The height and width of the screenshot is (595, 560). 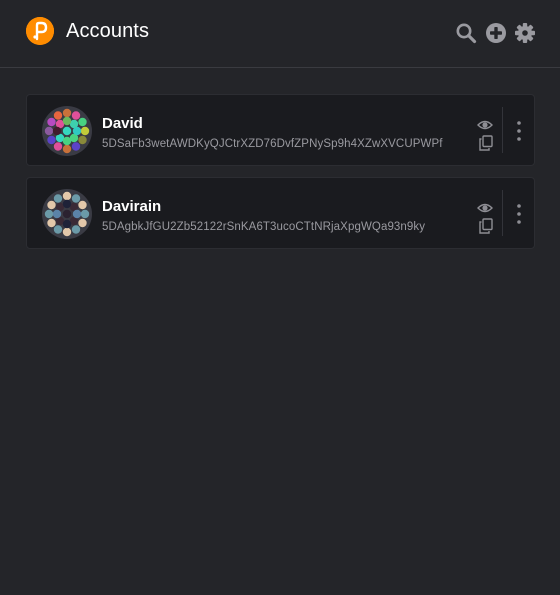 I want to click on page-title: Accounts, so click(x=108, y=31).